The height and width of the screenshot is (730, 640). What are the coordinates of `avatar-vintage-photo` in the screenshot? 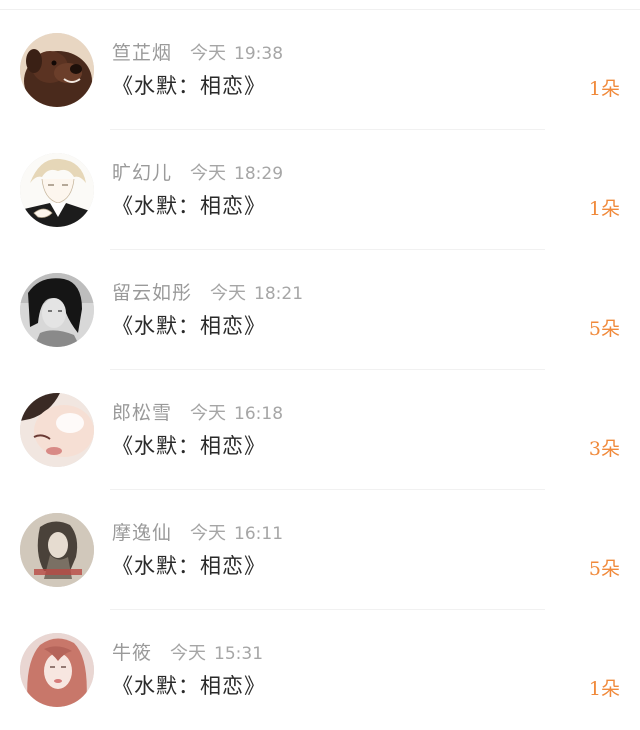 It's located at (57, 550).